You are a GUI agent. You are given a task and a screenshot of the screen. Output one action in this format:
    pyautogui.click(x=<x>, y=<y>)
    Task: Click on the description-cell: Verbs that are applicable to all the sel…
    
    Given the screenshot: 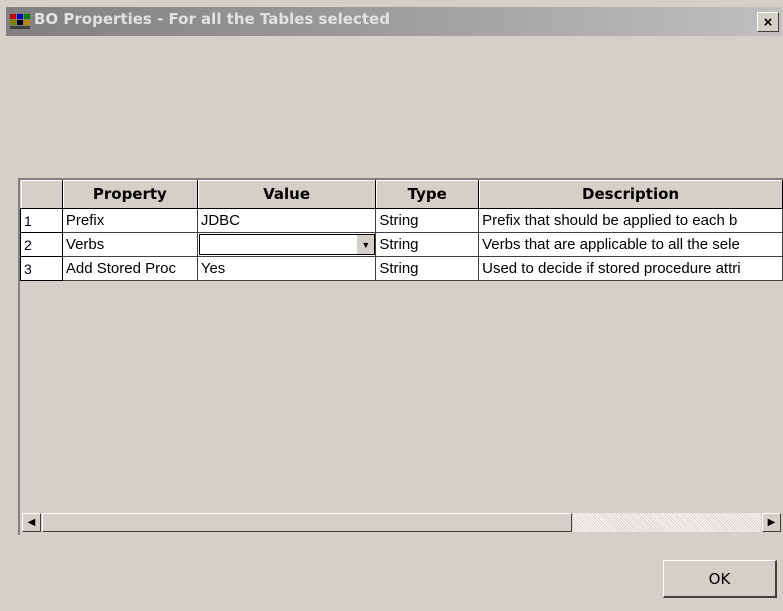 What is the action you would take?
    pyautogui.click(x=630, y=244)
    